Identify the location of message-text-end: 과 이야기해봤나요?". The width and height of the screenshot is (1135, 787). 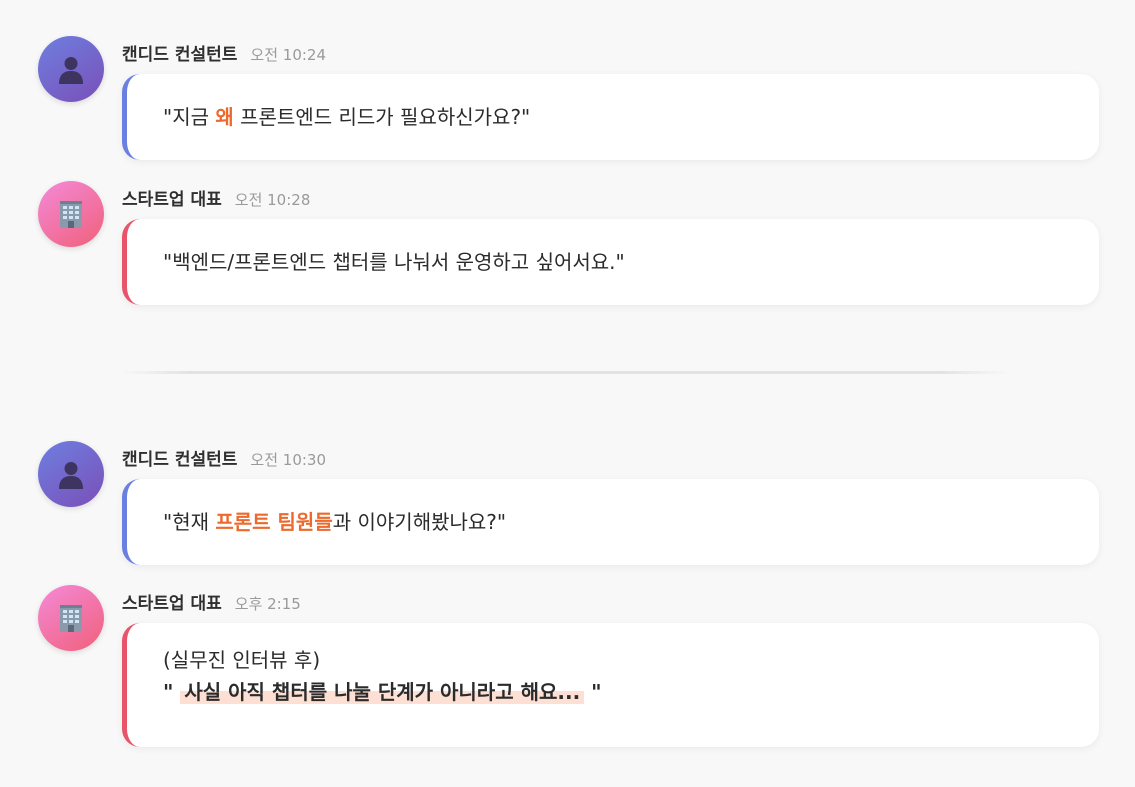
(419, 522).